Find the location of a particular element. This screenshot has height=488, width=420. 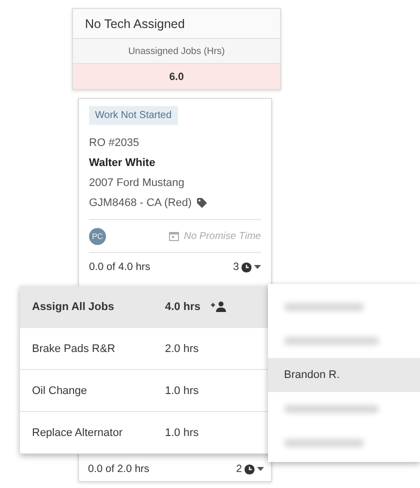

ro-number: RO #2035 is located at coordinates (114, 143).